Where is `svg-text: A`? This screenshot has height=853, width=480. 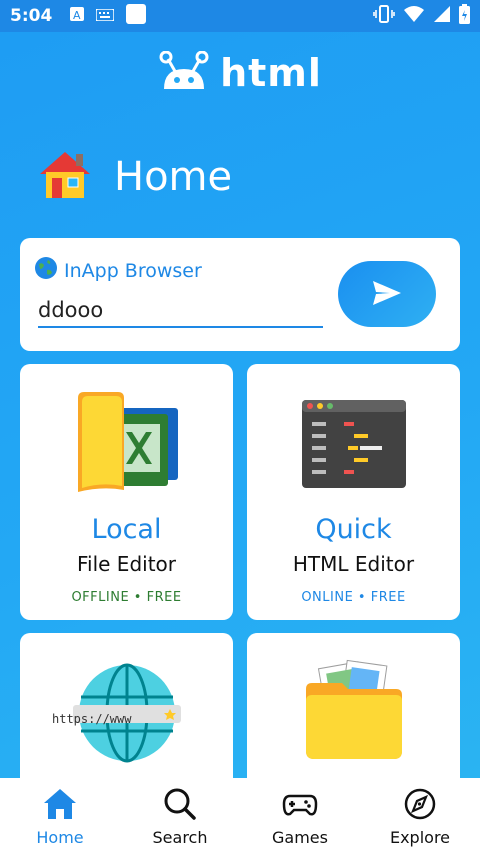
svg-text: A is located at coordinates (77, 15).